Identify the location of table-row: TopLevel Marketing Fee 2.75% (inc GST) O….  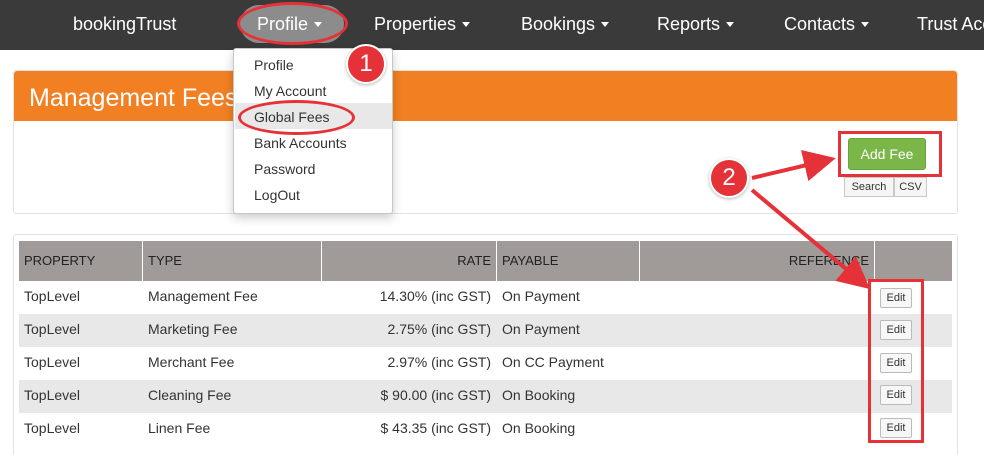
(485, 330).